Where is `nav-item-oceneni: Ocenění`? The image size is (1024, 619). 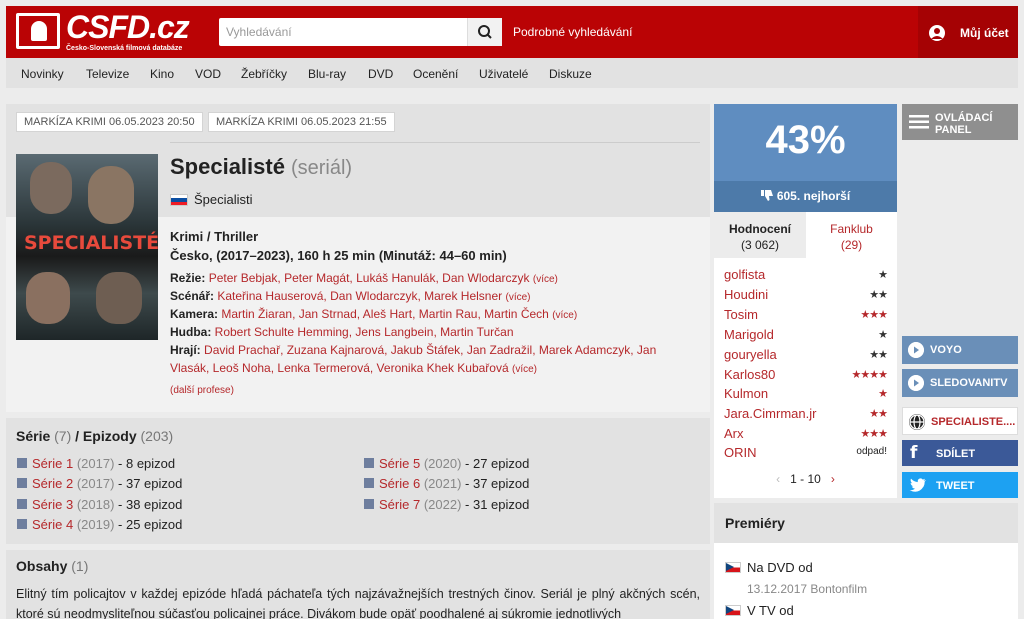 nav-item-oceneni: Ocenění is located at coordinates (435, 74).